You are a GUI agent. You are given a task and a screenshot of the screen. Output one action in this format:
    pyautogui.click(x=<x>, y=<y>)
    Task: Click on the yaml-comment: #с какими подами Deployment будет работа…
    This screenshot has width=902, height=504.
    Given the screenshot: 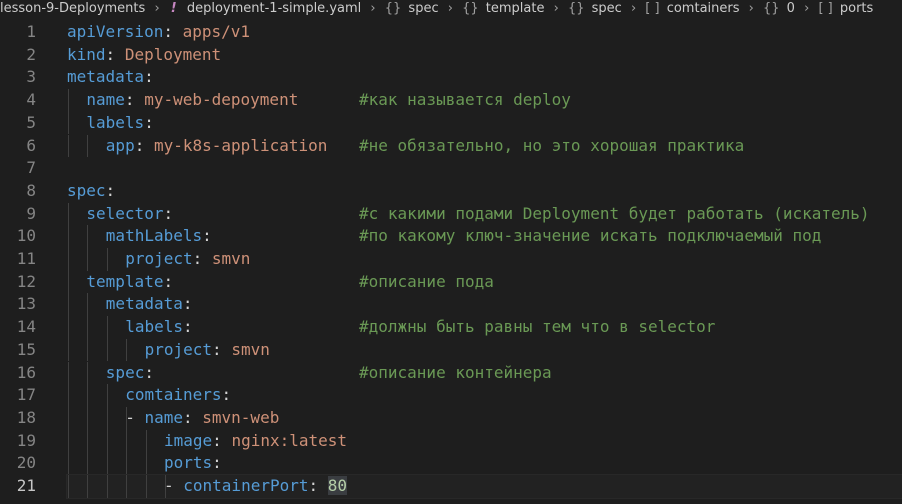 What is the action you would take?
    pyautogui.click(x=614, y=213)
    